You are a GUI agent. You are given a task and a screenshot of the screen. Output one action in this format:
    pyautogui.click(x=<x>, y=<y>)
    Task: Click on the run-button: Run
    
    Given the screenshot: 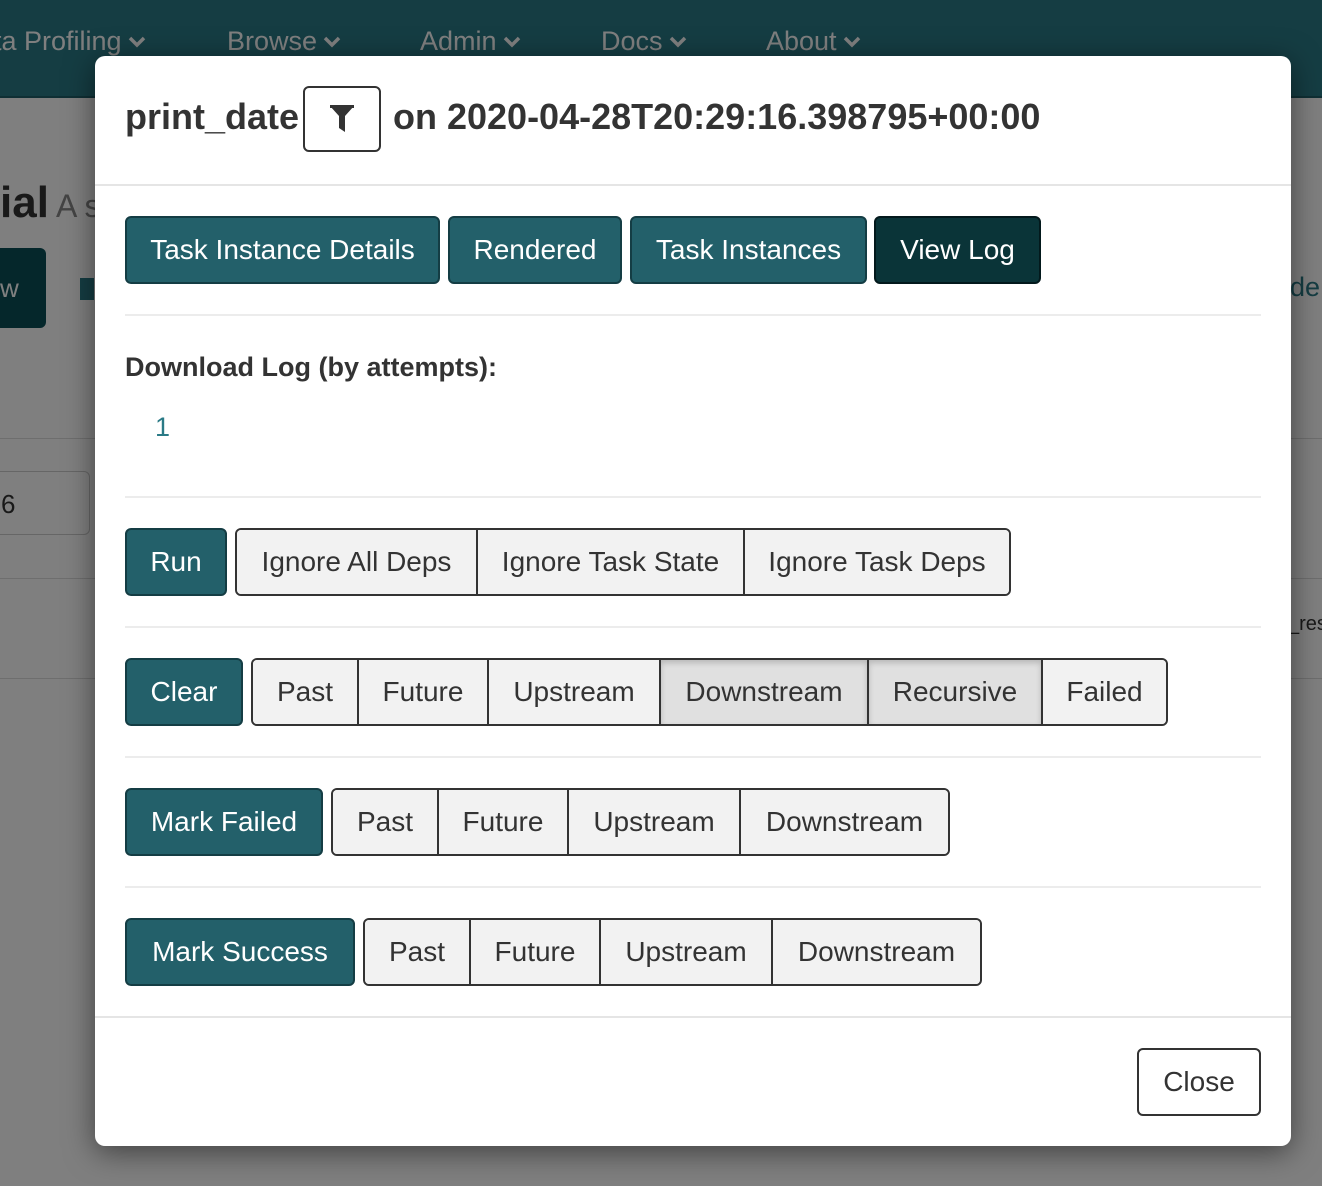 What is the action you would take?
    pyautogui.click(x=176, y=562)
    